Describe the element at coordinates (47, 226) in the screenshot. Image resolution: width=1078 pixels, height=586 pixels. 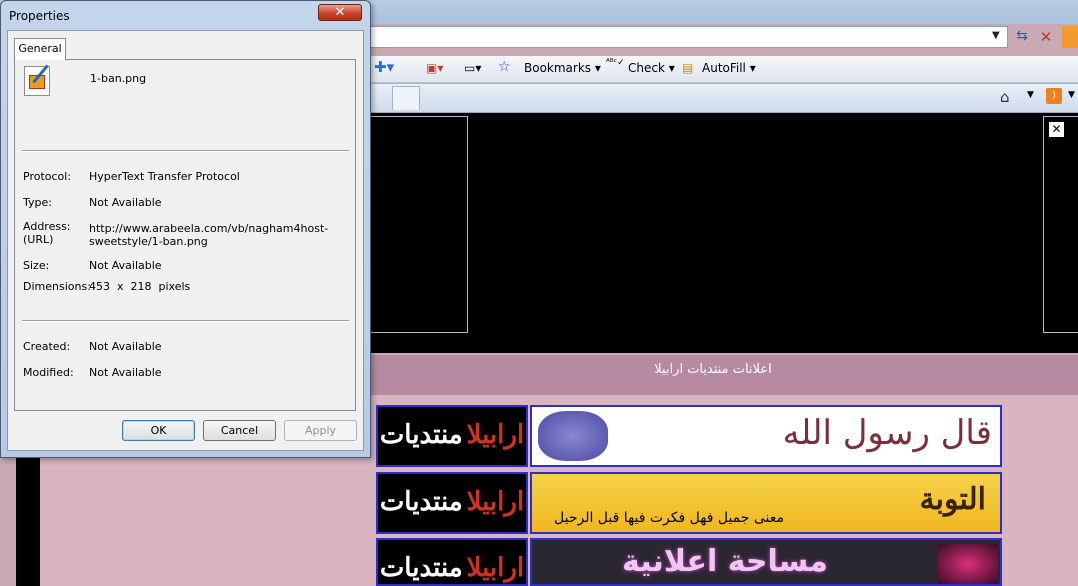
I see `address-label: Address:` at that location.